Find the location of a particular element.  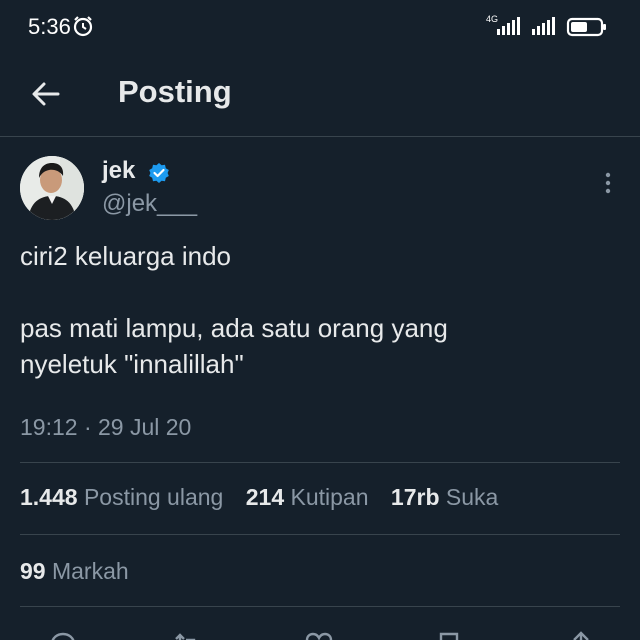

reposts-count: 1.448 is located at coordinates (49, 497).